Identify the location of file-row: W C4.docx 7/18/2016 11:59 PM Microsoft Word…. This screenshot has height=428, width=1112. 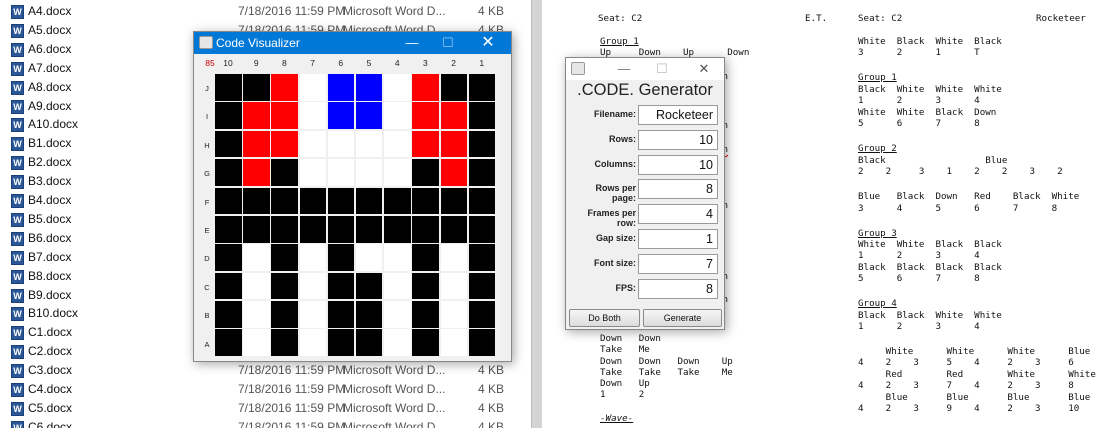
(265, 389).